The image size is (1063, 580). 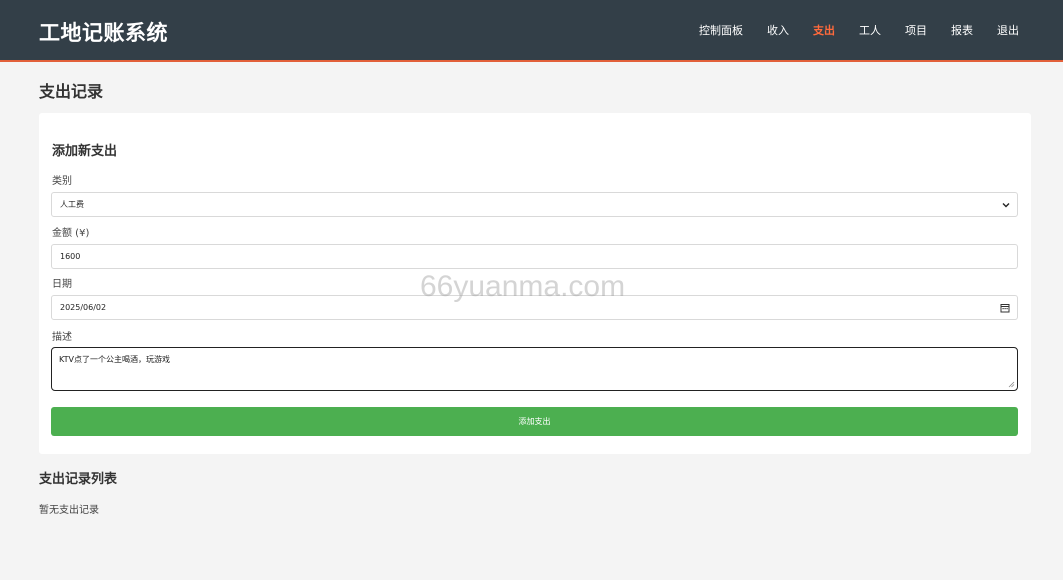 I want to click on description-textarea: KTV点了一个公主喝酒，玩游戏, so click(x=534, y=369).